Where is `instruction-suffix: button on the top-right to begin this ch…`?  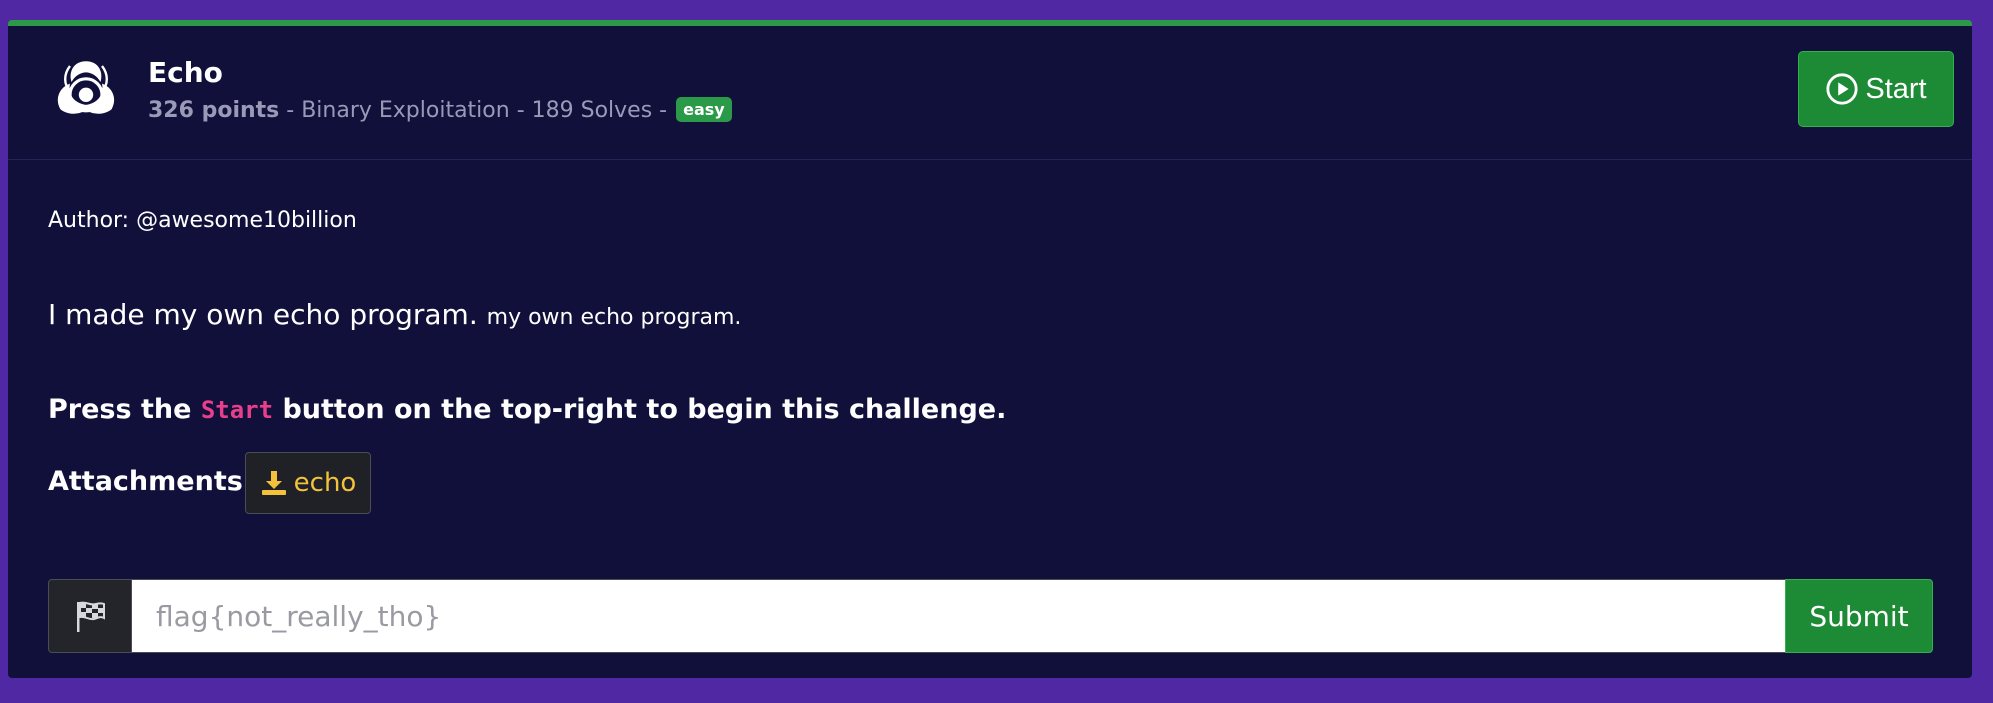 instruction-suffix: button on the top-right to begin this ch… is located at coordinates (640, 409).